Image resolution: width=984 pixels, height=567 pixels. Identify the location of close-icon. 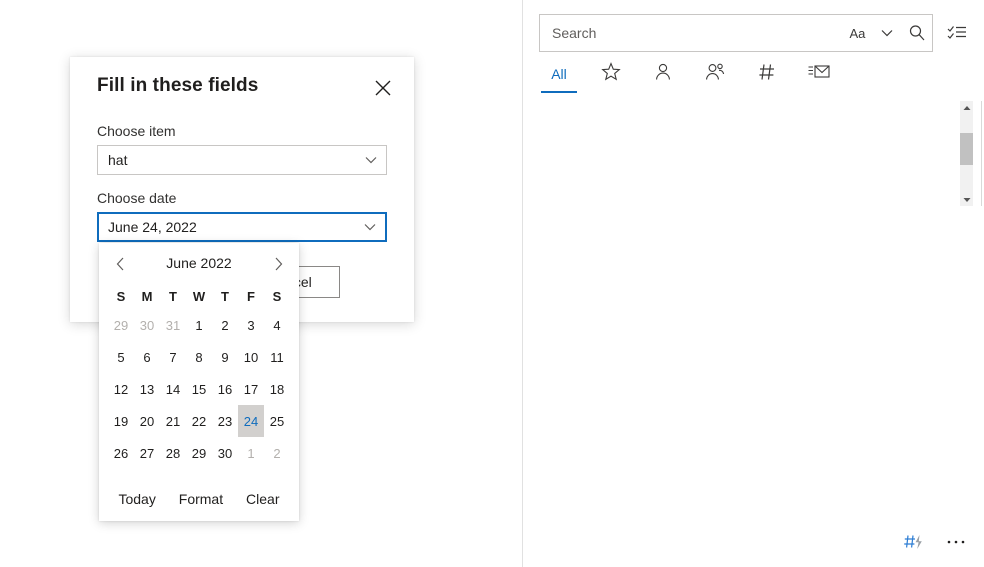
(383, 88).